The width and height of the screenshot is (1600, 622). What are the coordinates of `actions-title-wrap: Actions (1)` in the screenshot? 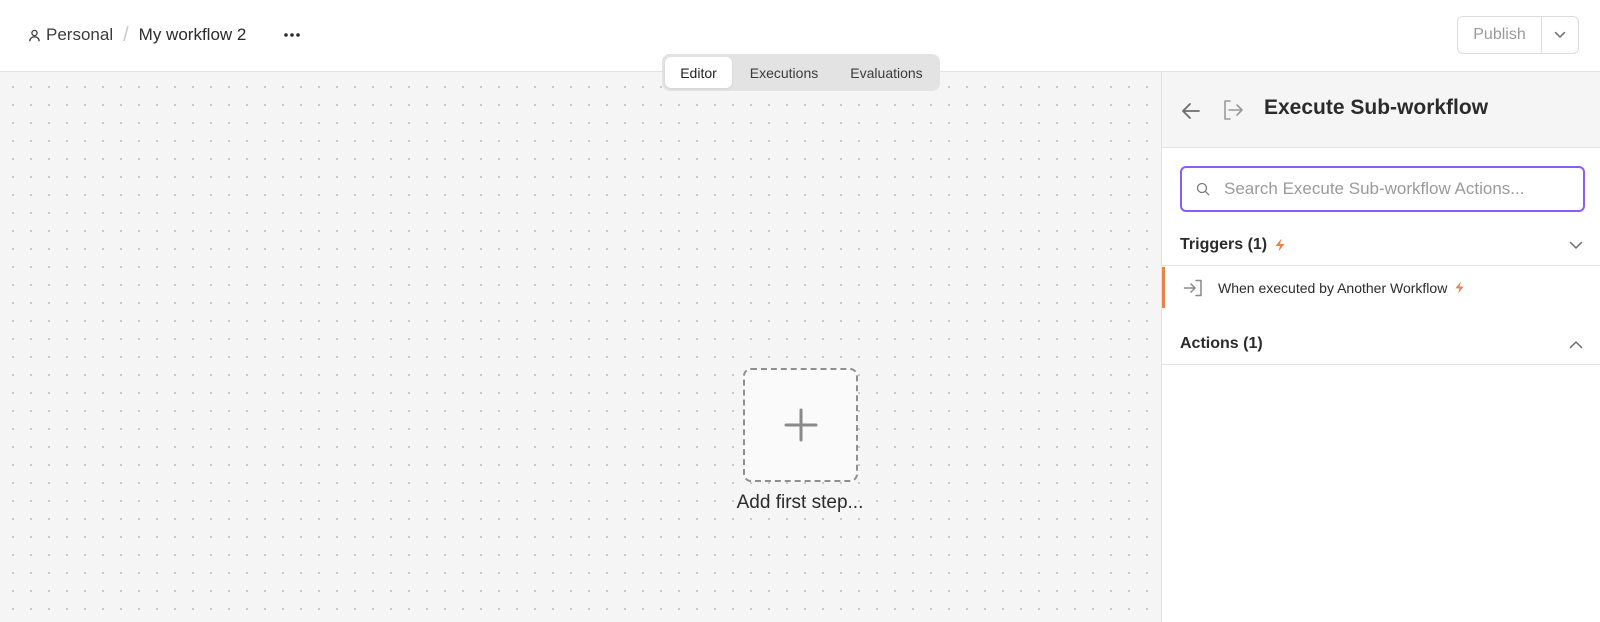 It's located at (1221, 344).